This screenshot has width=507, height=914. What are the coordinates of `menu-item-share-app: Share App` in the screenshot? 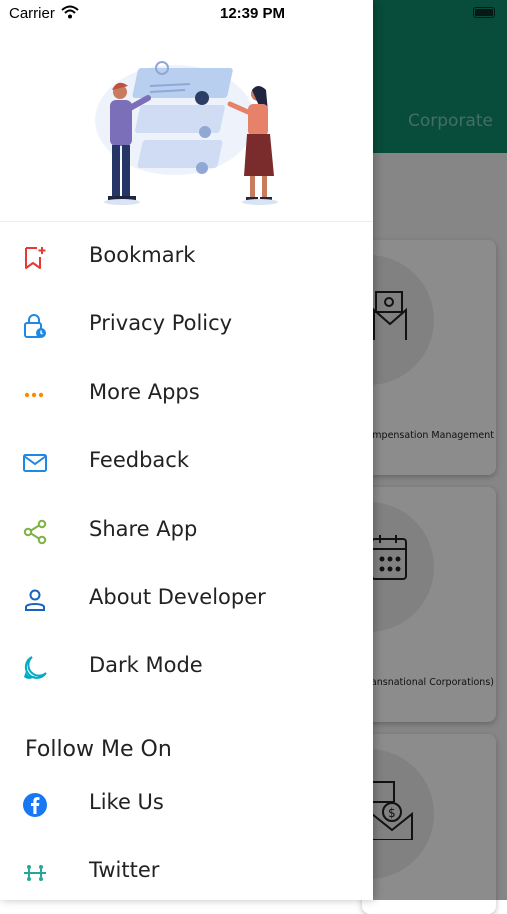 It's located at (186, 531).